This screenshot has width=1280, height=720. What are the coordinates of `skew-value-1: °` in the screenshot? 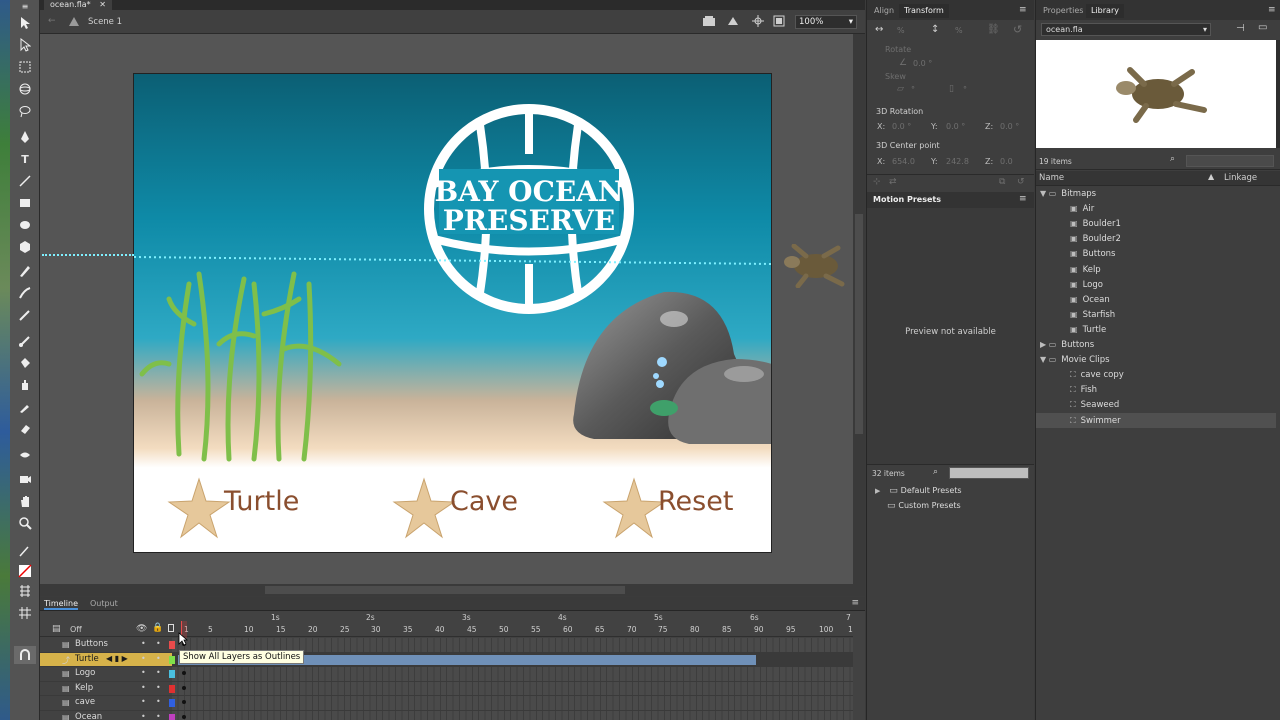 It's located at (913, 89).